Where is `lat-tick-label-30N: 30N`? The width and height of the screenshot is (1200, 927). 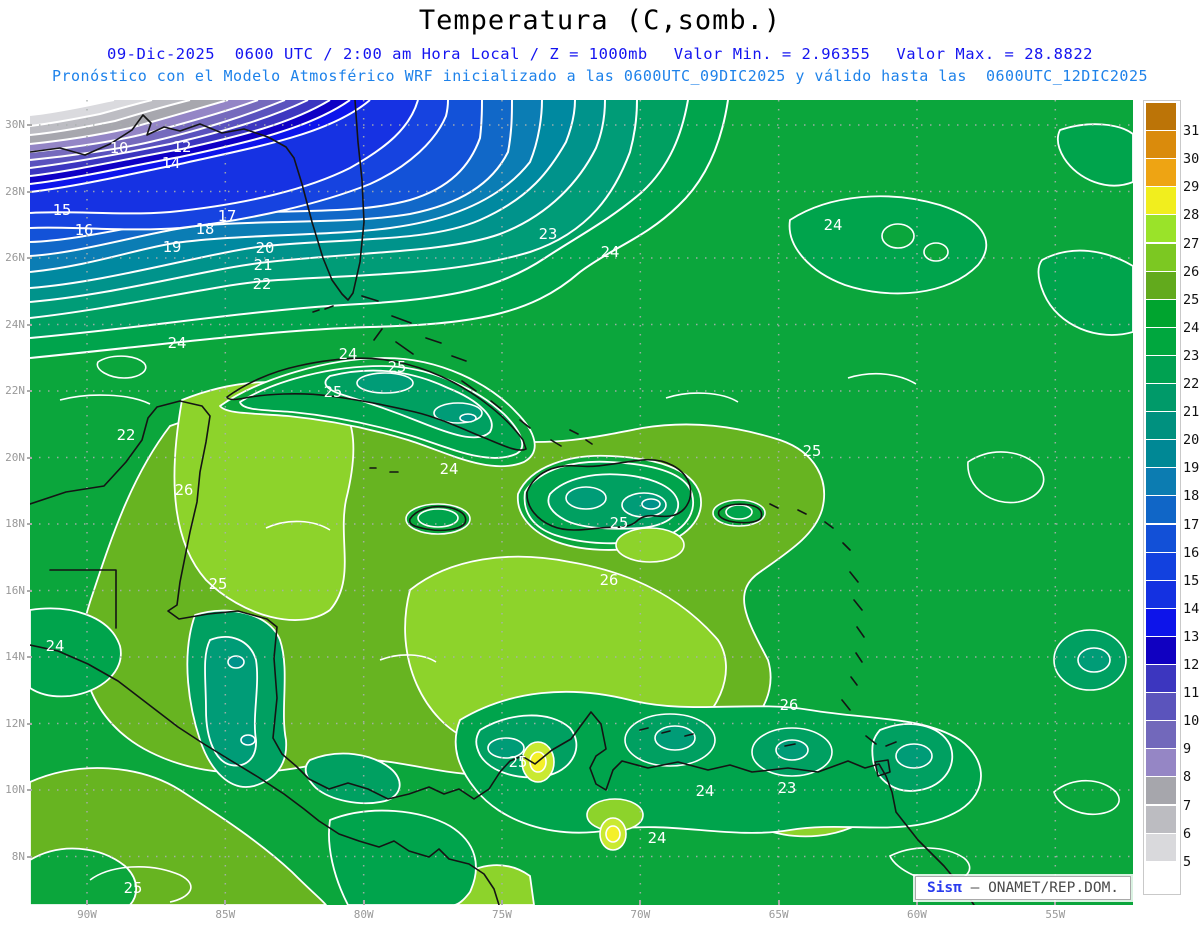
lat-tick-label-30N: 30N is located at coordinates (15, 124).